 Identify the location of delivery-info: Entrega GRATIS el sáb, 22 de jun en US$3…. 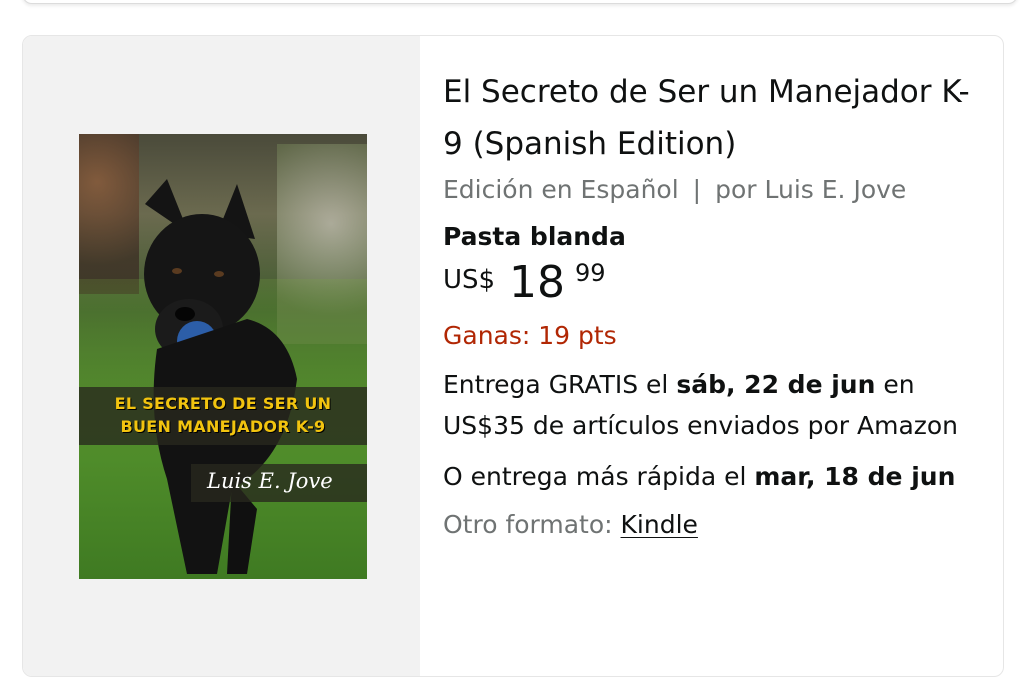
(713, 405).